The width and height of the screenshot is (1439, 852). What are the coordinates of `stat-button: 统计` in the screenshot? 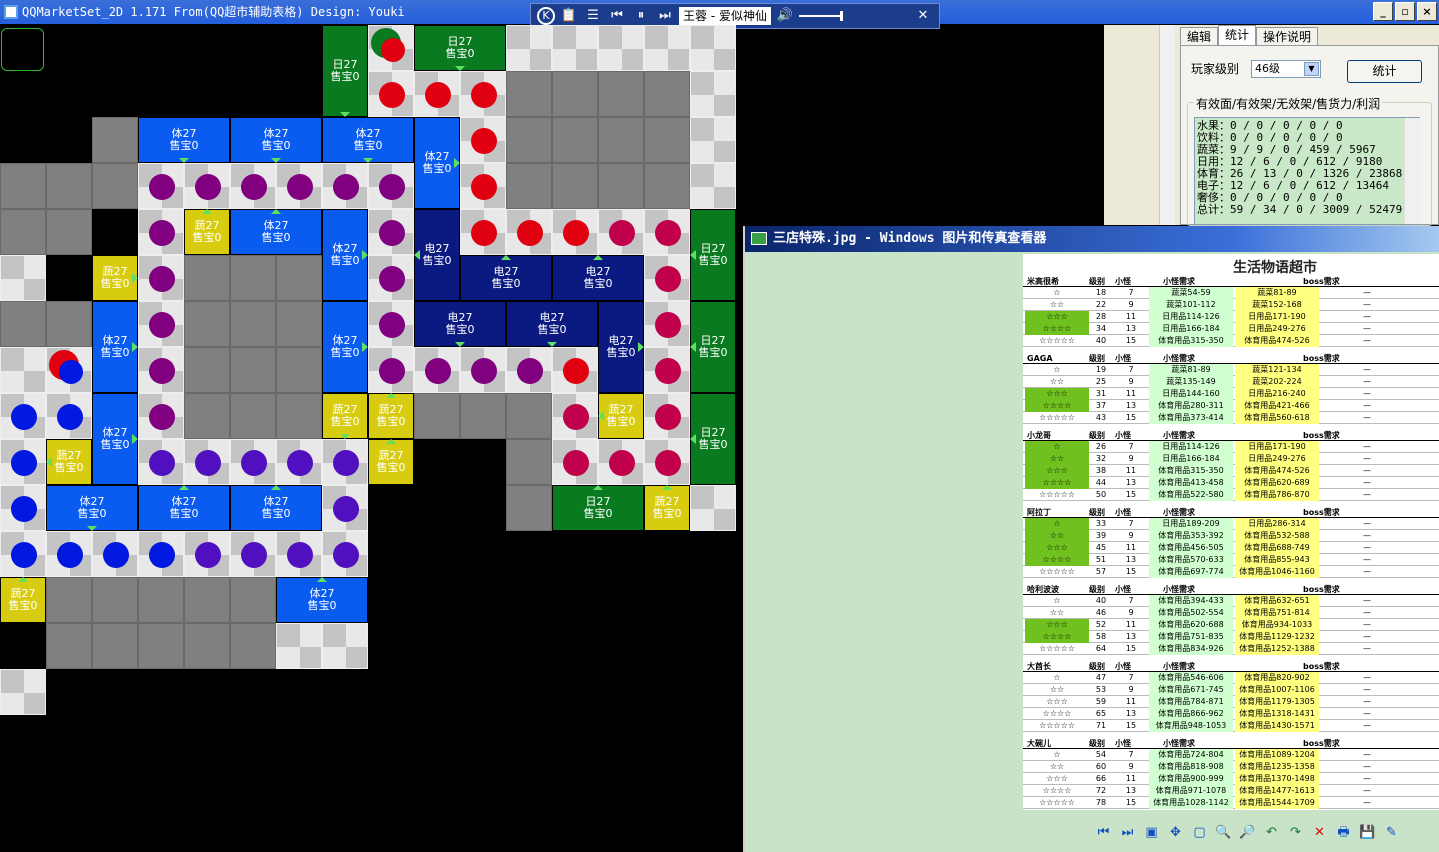 It's located at (1384, 71).